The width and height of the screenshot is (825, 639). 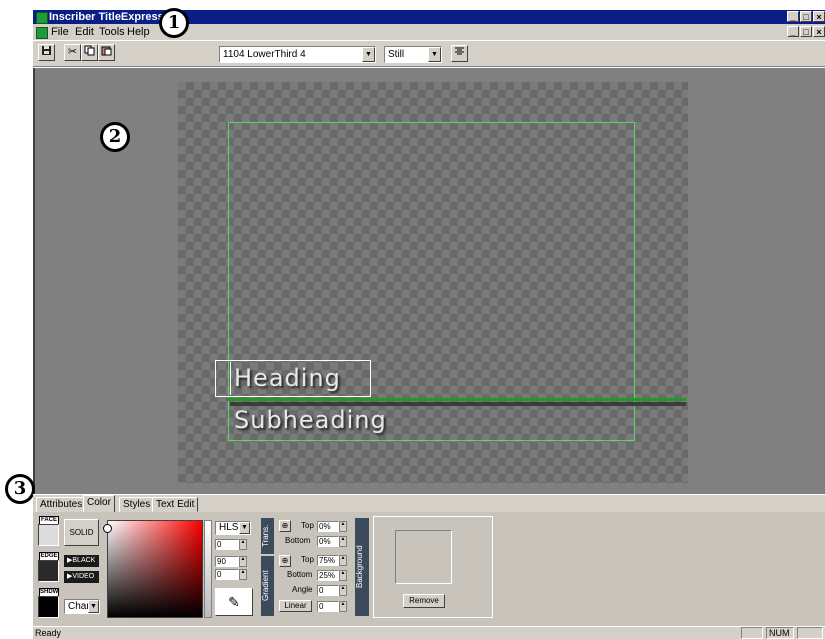 I want to click on document-icon, so click(x=42, y=33).